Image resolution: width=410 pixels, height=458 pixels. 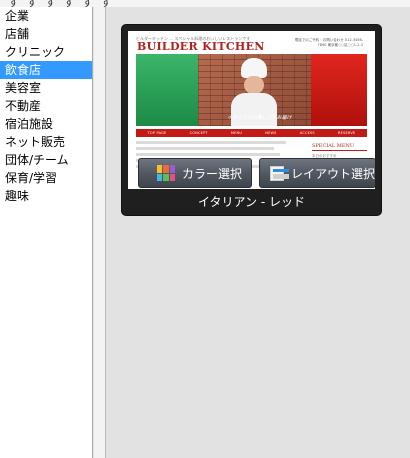 I want to click on top-band: す す す す す す, so click(x=205, y=4).